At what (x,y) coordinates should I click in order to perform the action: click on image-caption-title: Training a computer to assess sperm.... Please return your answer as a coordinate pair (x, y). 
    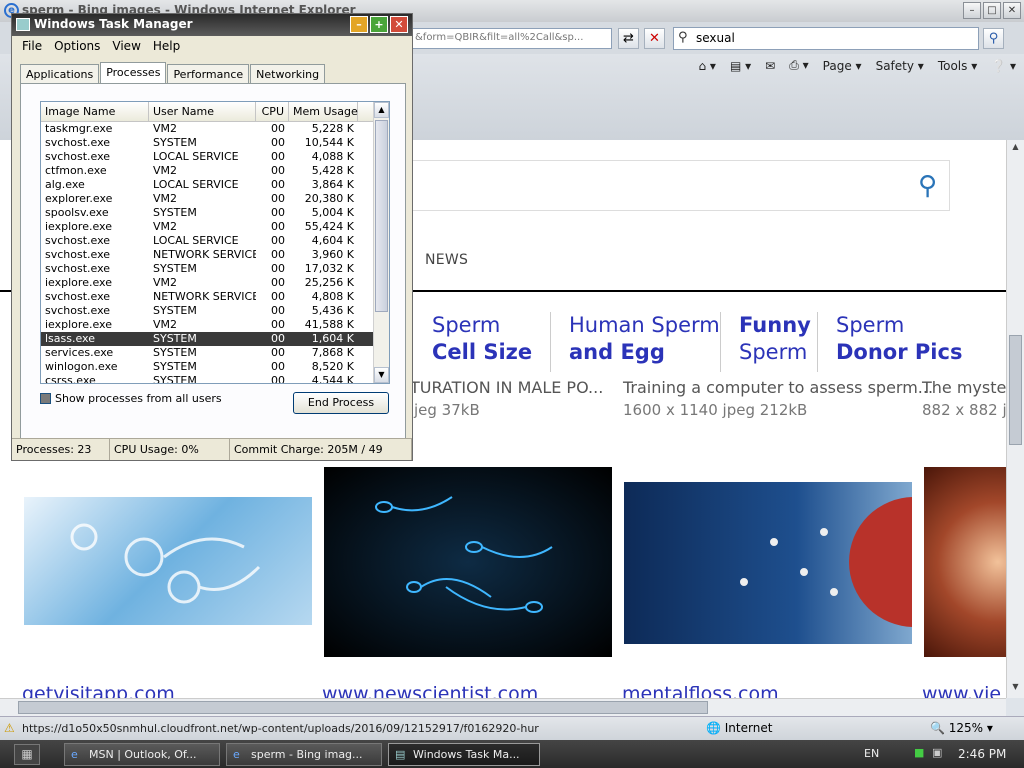
    Looking at the image, I should click on (778, 387).